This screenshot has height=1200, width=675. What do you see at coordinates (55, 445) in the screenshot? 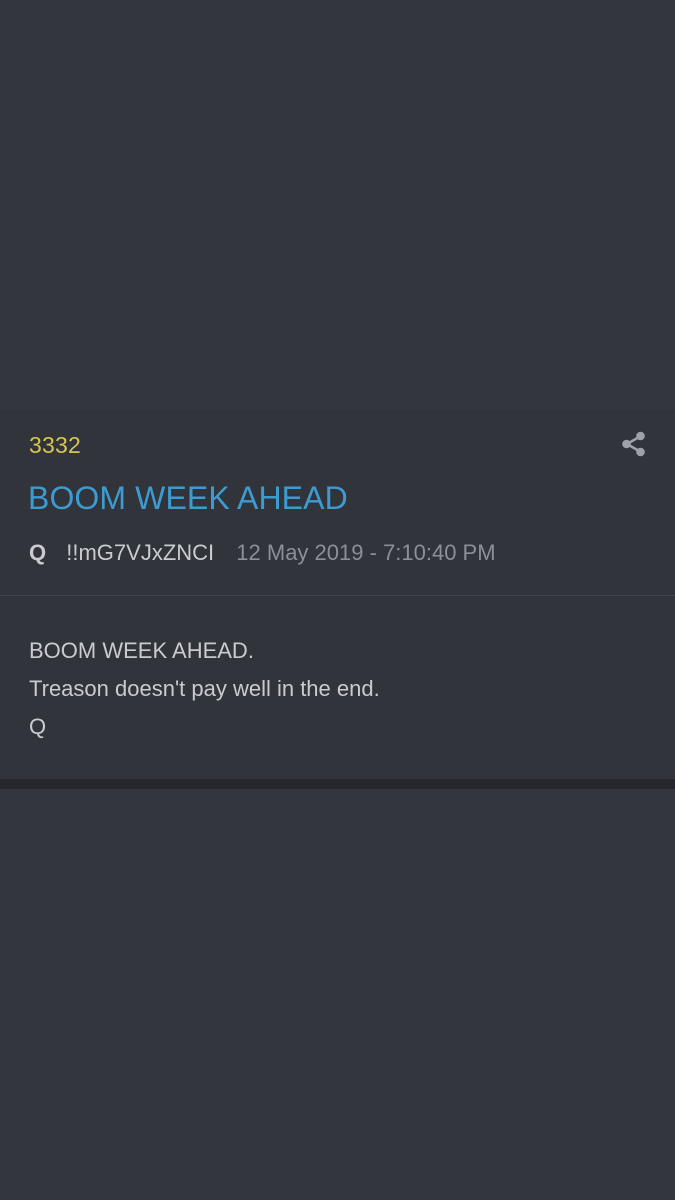
I see `post-number: 3332` at bounding box center [55, 445].